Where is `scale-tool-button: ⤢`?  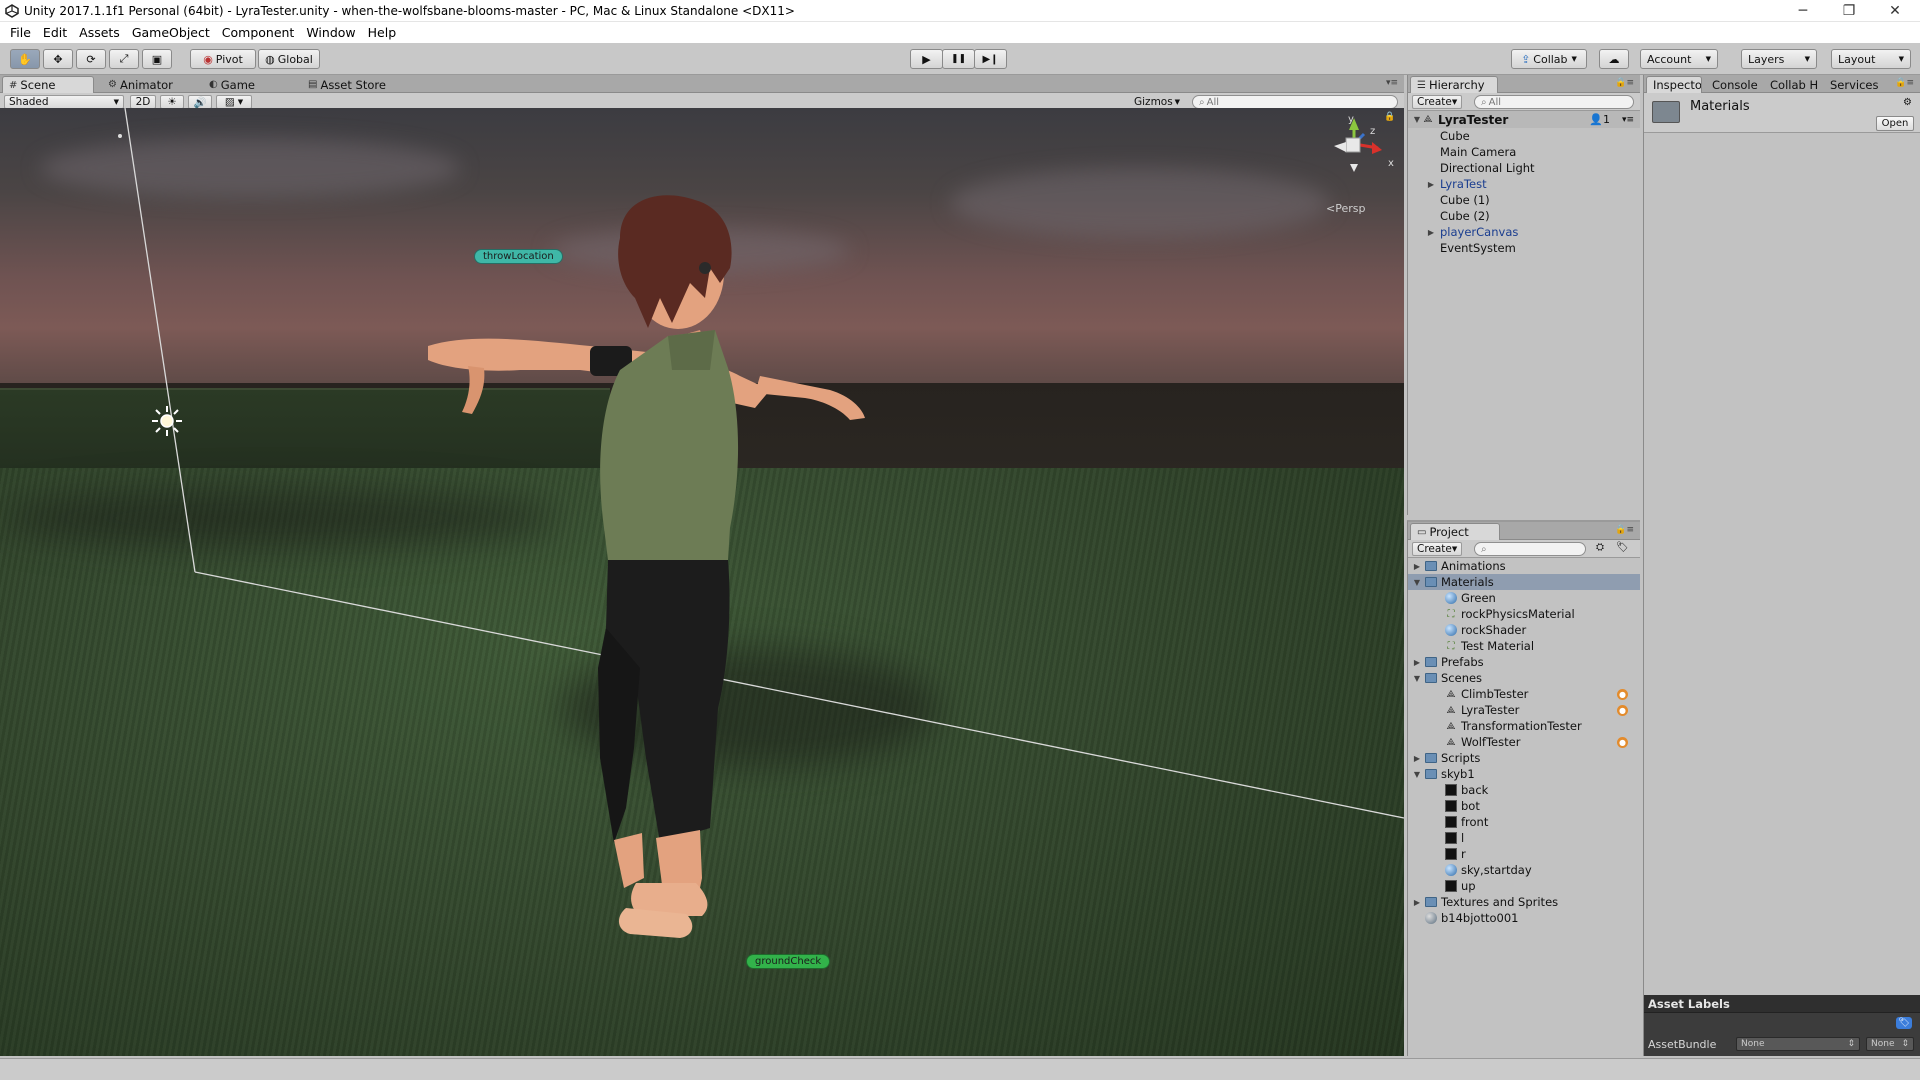 scale-tool-button: ⤢ is located at coordinates (124, 59).